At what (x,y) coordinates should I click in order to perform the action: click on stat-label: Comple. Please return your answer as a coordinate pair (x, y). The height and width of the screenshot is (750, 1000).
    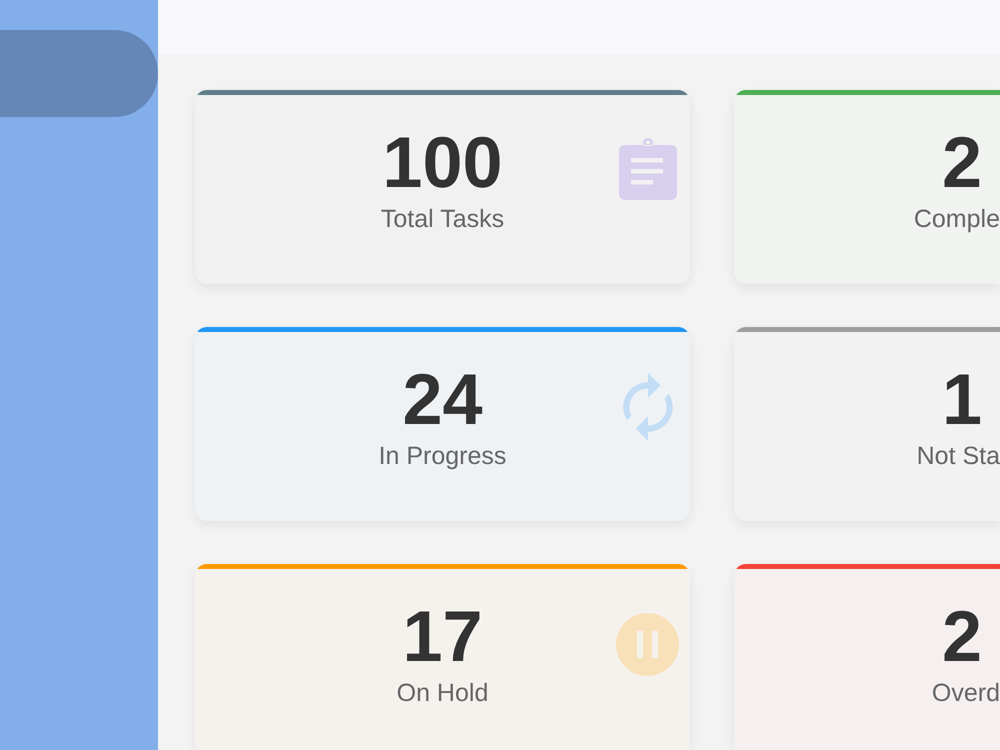
    Looking at the image, I should click on (957, 219).